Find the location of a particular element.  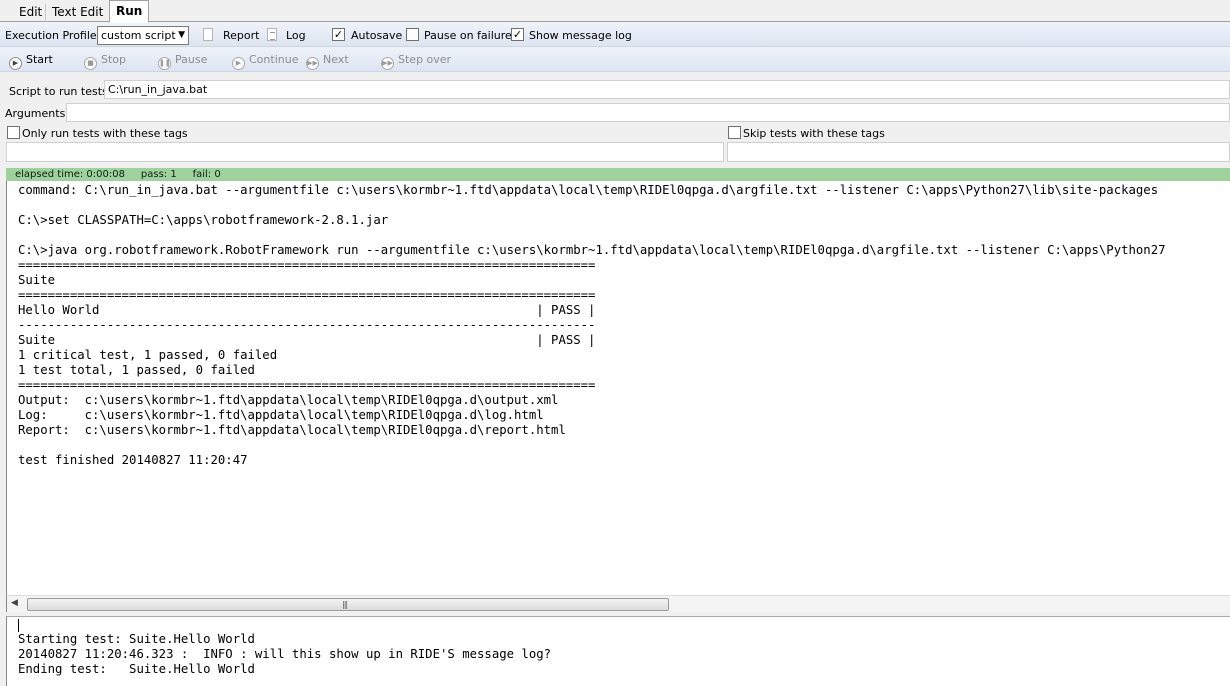

tab-bar: Edit Text Edit Run is located at coordinates (615, 11).